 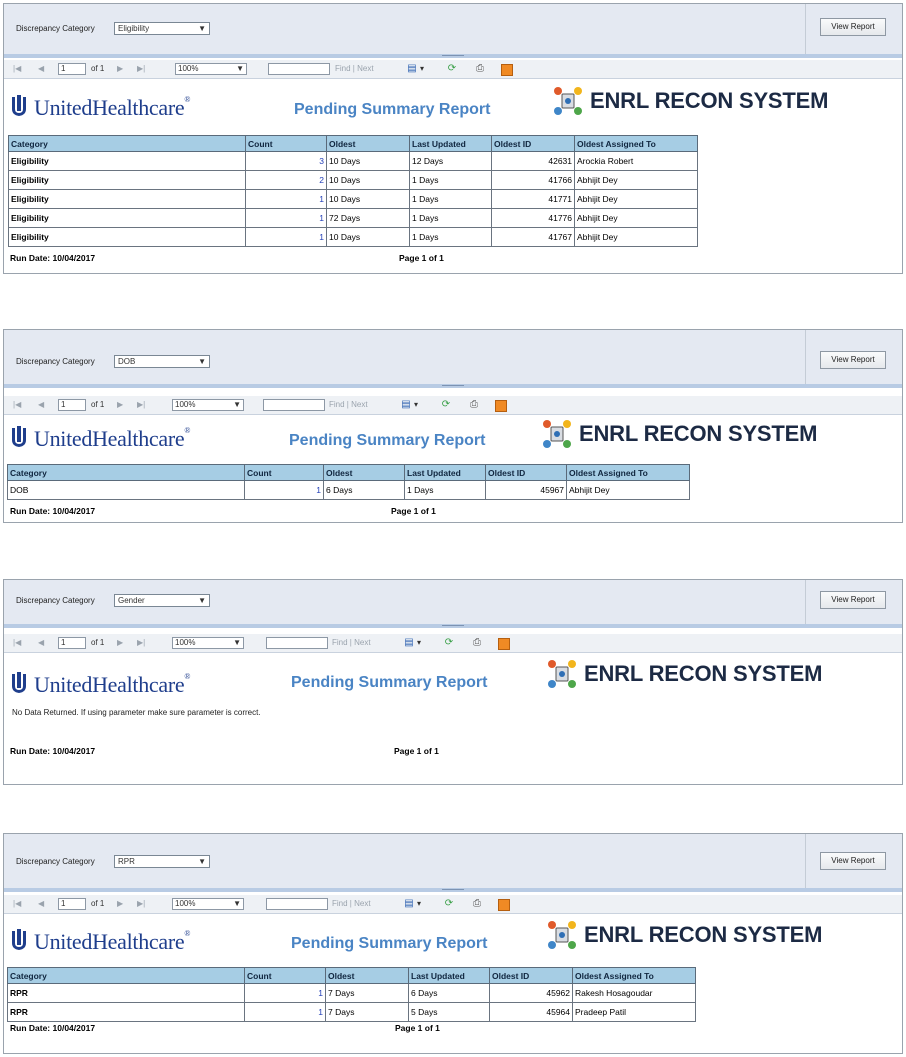 What do you see at coordinates (98, 903) in the screenshot?
I see `page-count: of 1` at bounding box center [98, 903].